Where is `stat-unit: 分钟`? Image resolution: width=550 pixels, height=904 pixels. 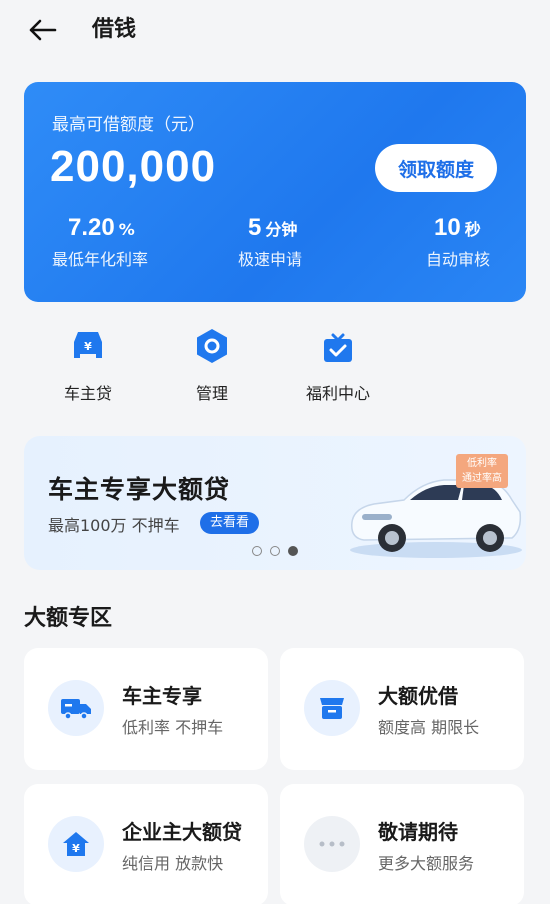 stat-unit: 分钟 is located at coordinates (281, 229).